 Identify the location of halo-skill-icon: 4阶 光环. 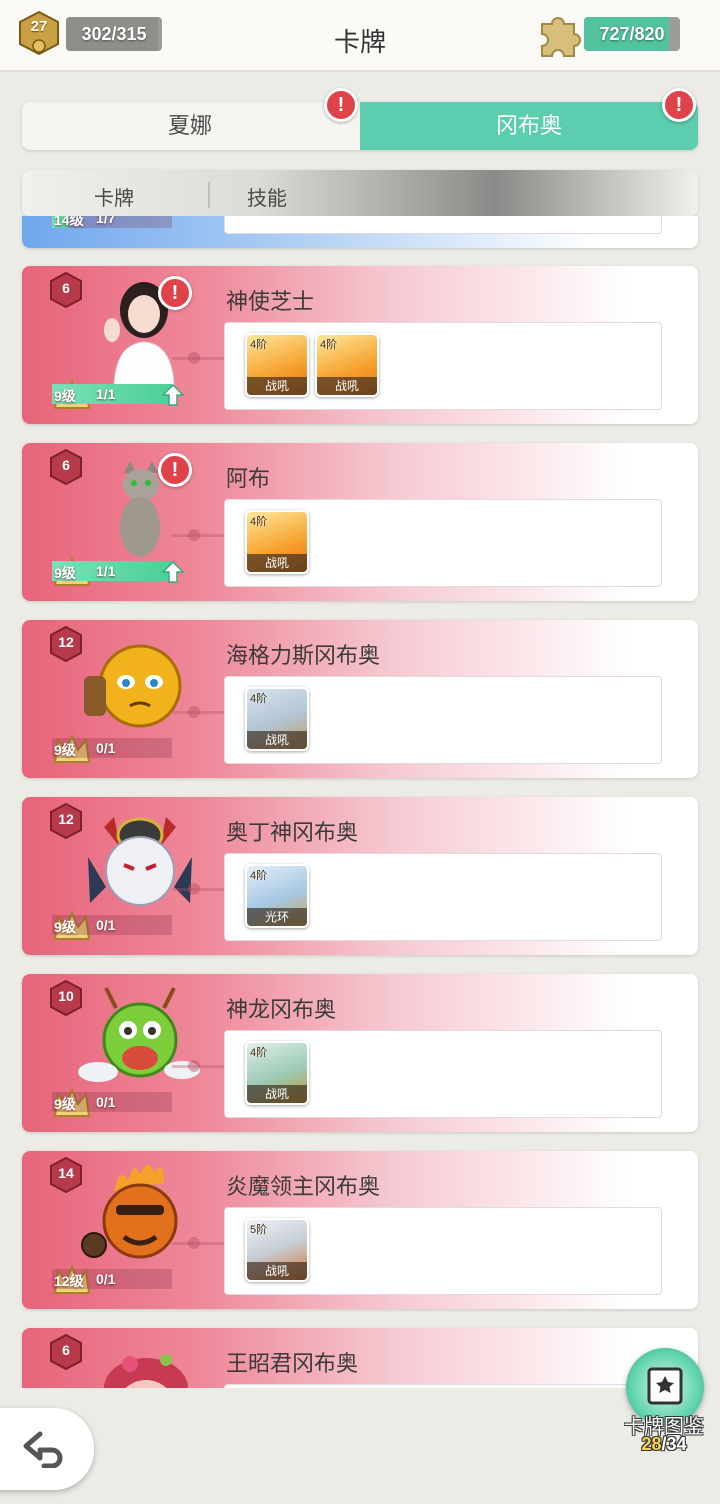
(277, 896).